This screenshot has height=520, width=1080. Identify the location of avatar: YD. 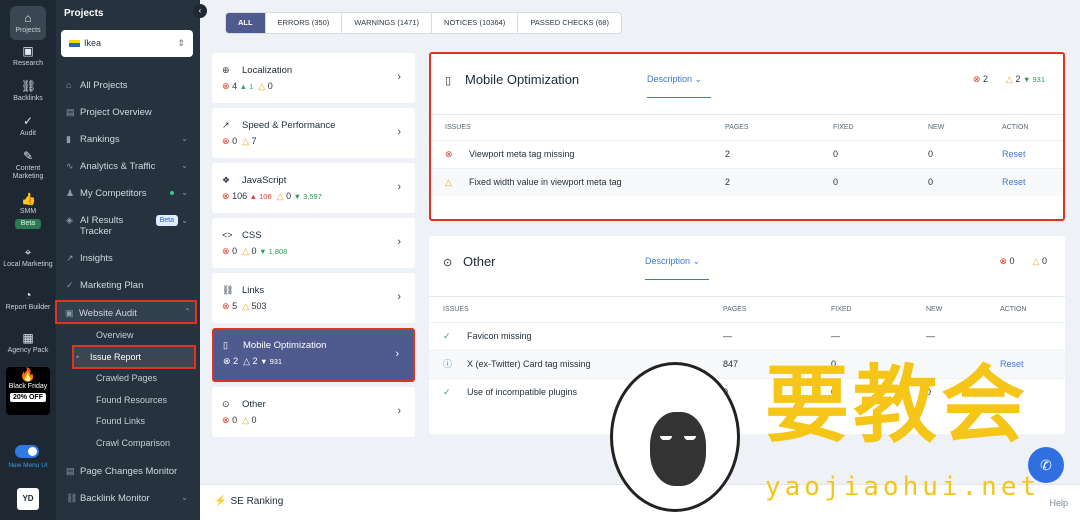
(28, 499).